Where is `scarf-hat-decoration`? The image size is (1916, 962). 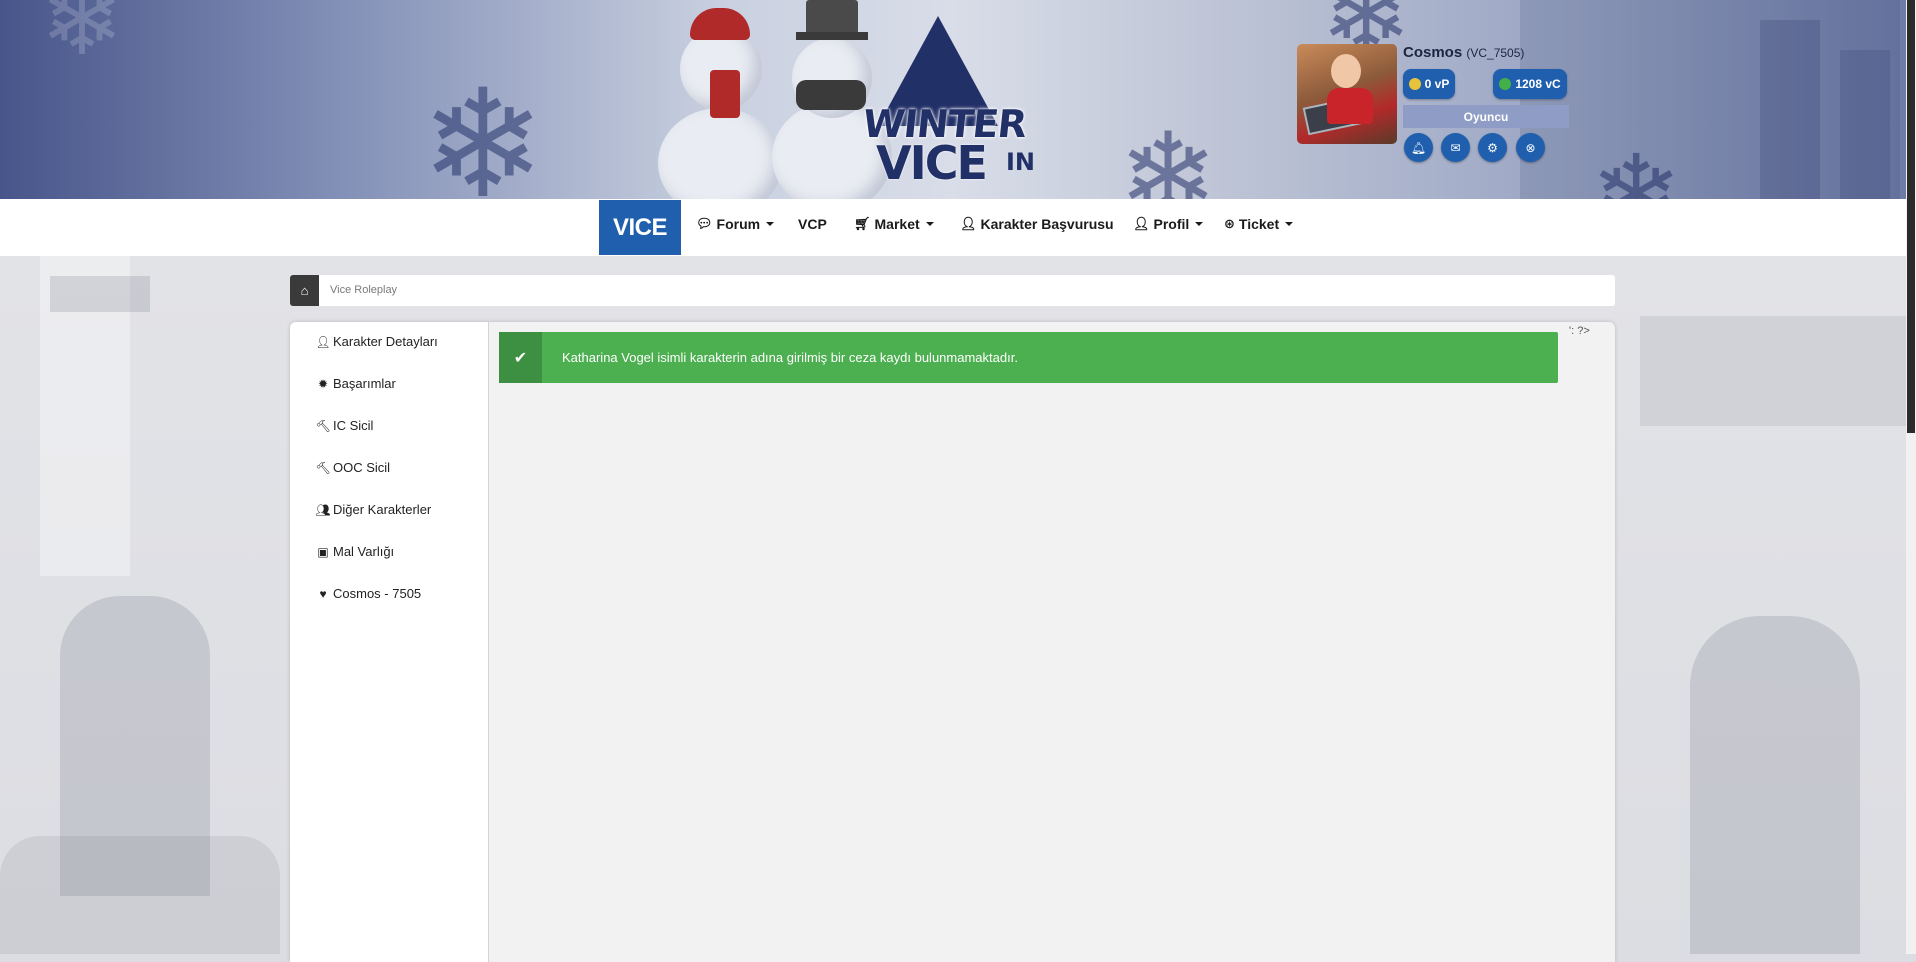
scarf-hat-decoration is located at coordinates (720, 24).